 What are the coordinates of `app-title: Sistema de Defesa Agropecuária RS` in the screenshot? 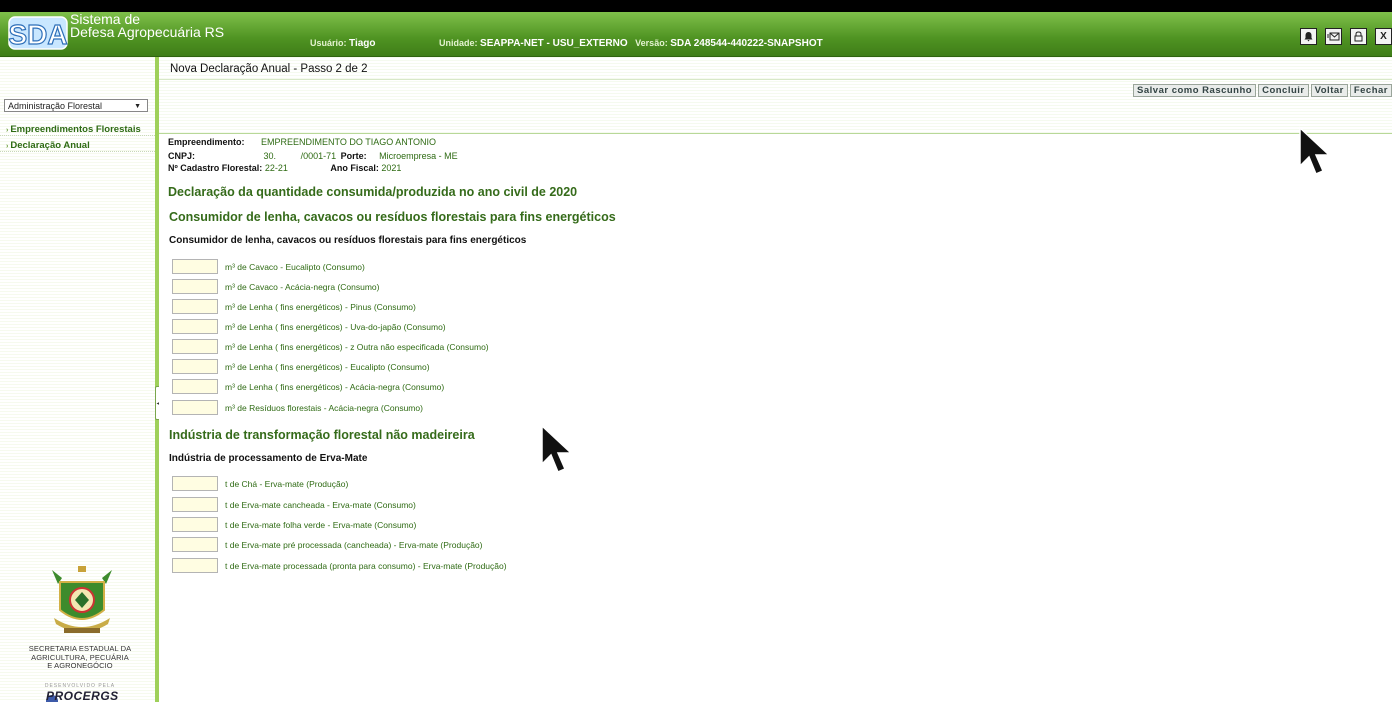 It's located at (147, 26).